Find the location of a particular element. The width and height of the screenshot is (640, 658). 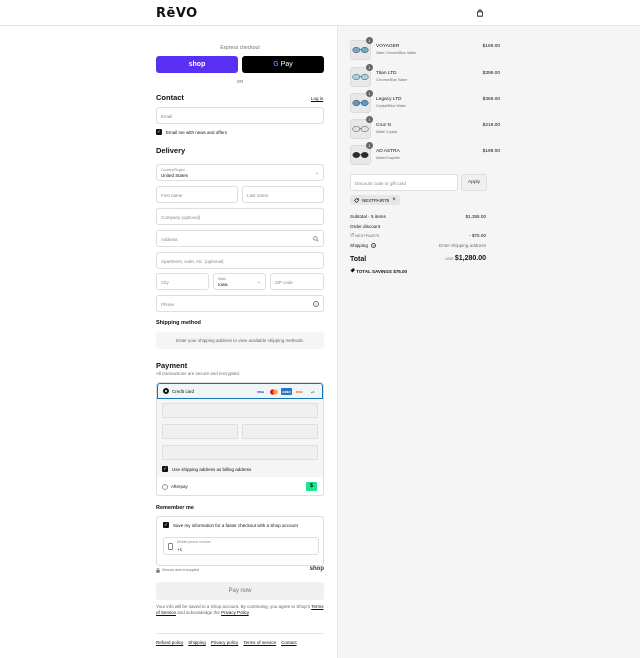

discount-code-row: NEXTPAIR75 - $75.00 is located at coordinates (418, 235).